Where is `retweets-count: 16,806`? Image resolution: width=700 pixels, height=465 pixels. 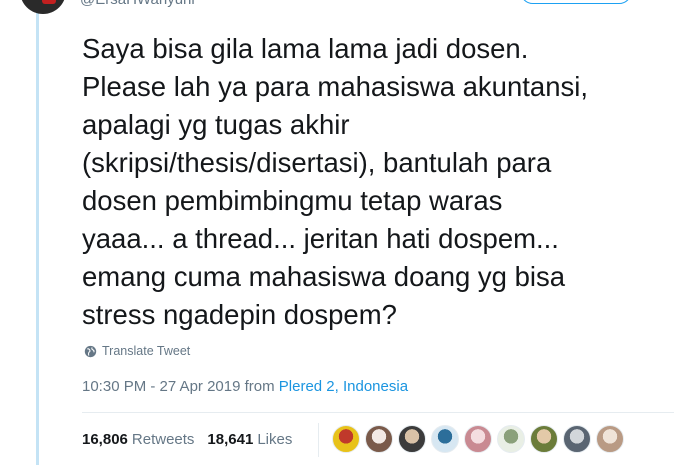
retweets-count: 16,806 is located at coordinates (105, 439).